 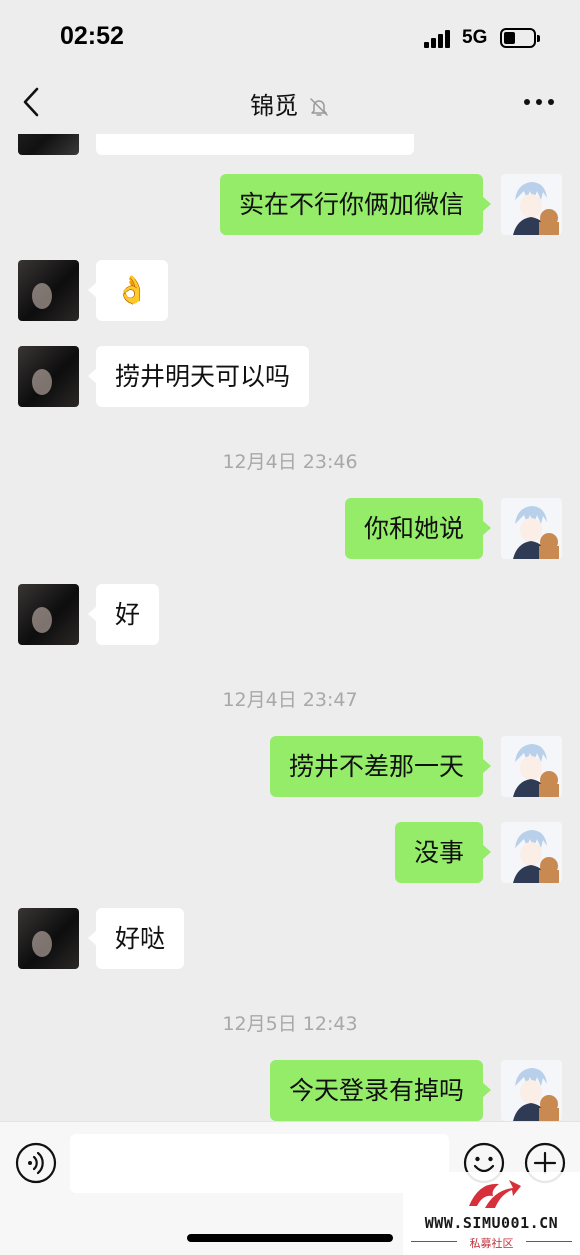 I want to click on chat-header: 锦觅, so click(x=290, y=103).